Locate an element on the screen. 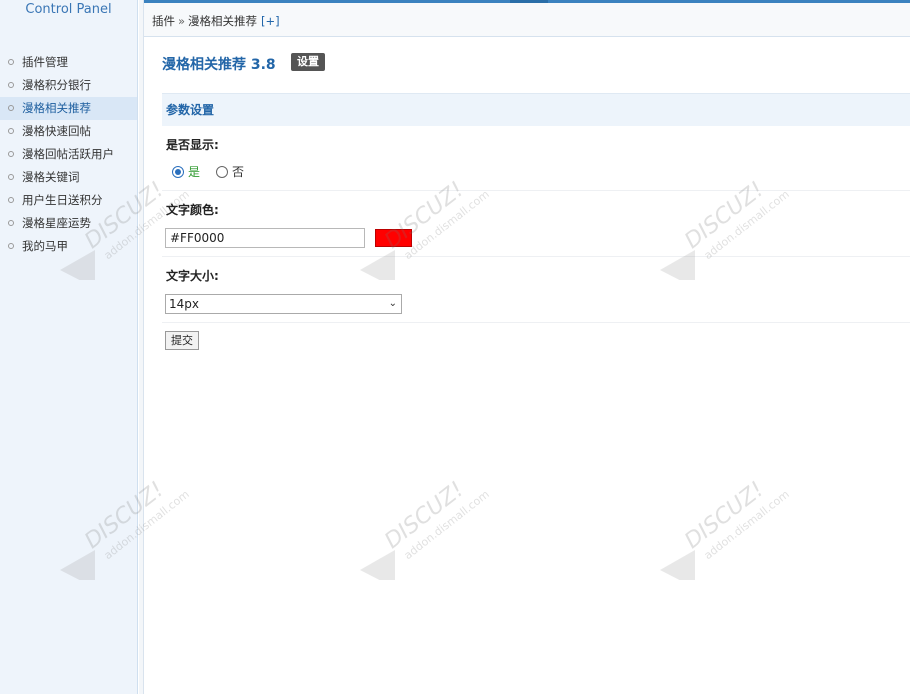 The height and width of the screenshot is (694, 910). font-size-selected-value: 14px is located at coordinates (184, 304).